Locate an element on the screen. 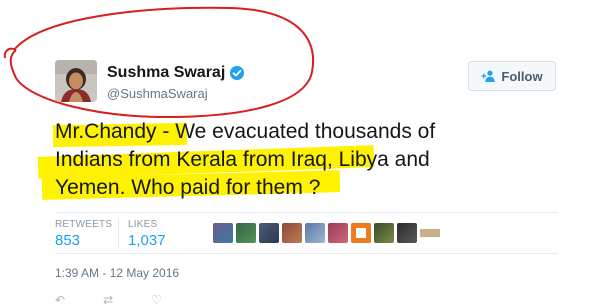 The width and height of the screenshot is (593, 307). likes-count: 1,037 is located at coordinates (147, 240).